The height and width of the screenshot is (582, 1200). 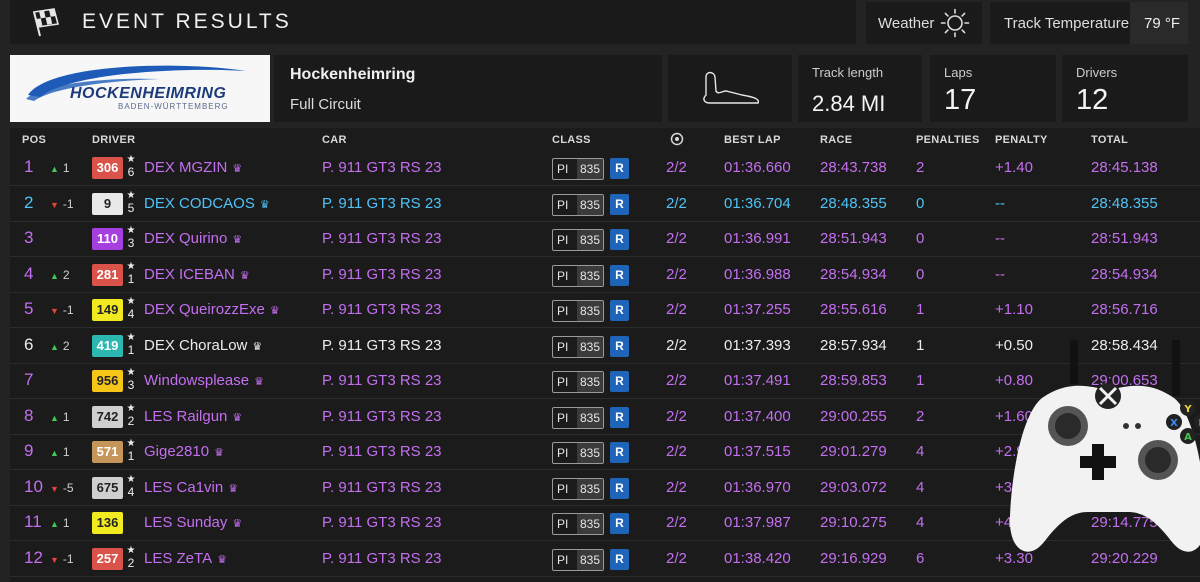 What do you see at coordinates (187, 21) in the screenshot?
I see `page-title: EVENT RESULTS` at bounding box center [187, 21].